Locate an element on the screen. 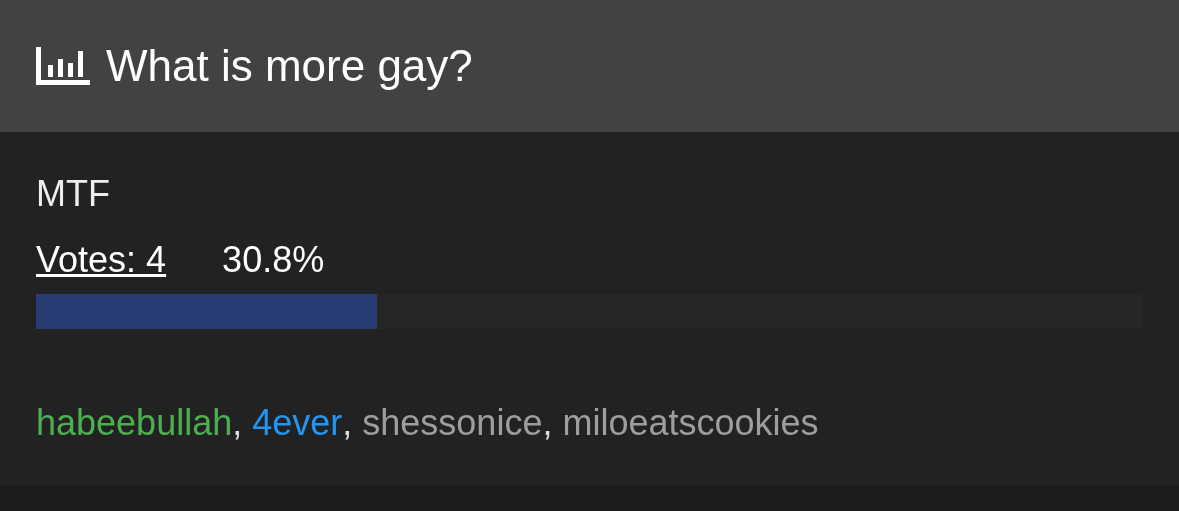  voter-name: 4ever is located at coordinates (297, 423).